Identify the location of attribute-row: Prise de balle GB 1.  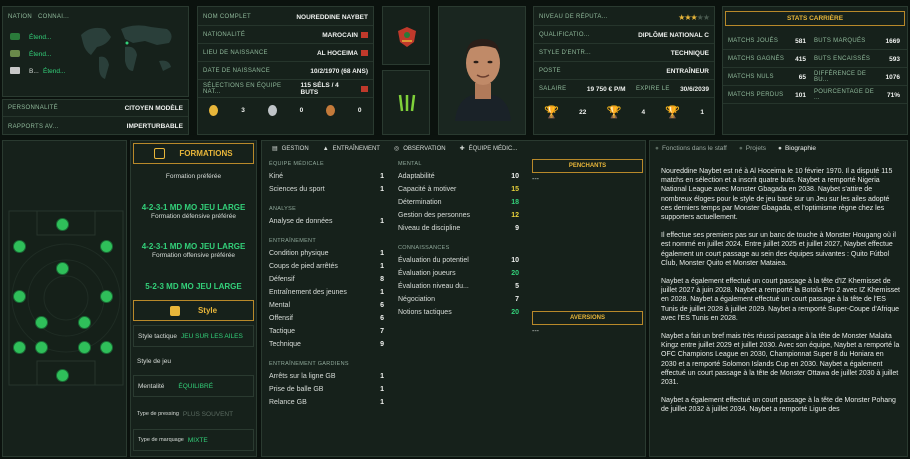
(326, 389).